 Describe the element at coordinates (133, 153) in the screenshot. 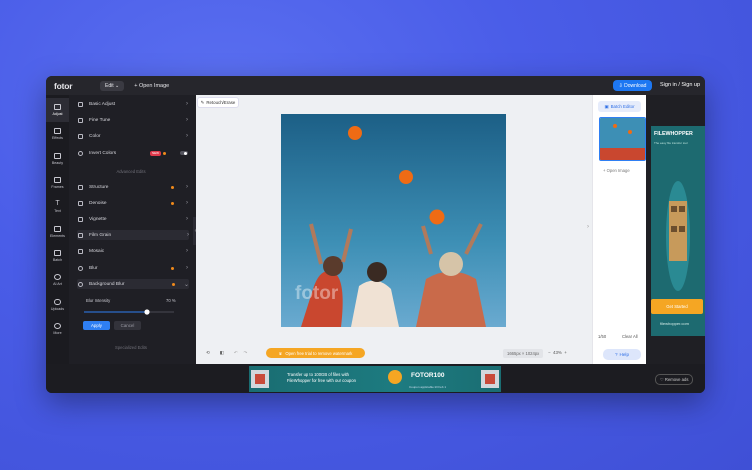

I see `invert-colors-row: Invert Colors NEW` at that location.